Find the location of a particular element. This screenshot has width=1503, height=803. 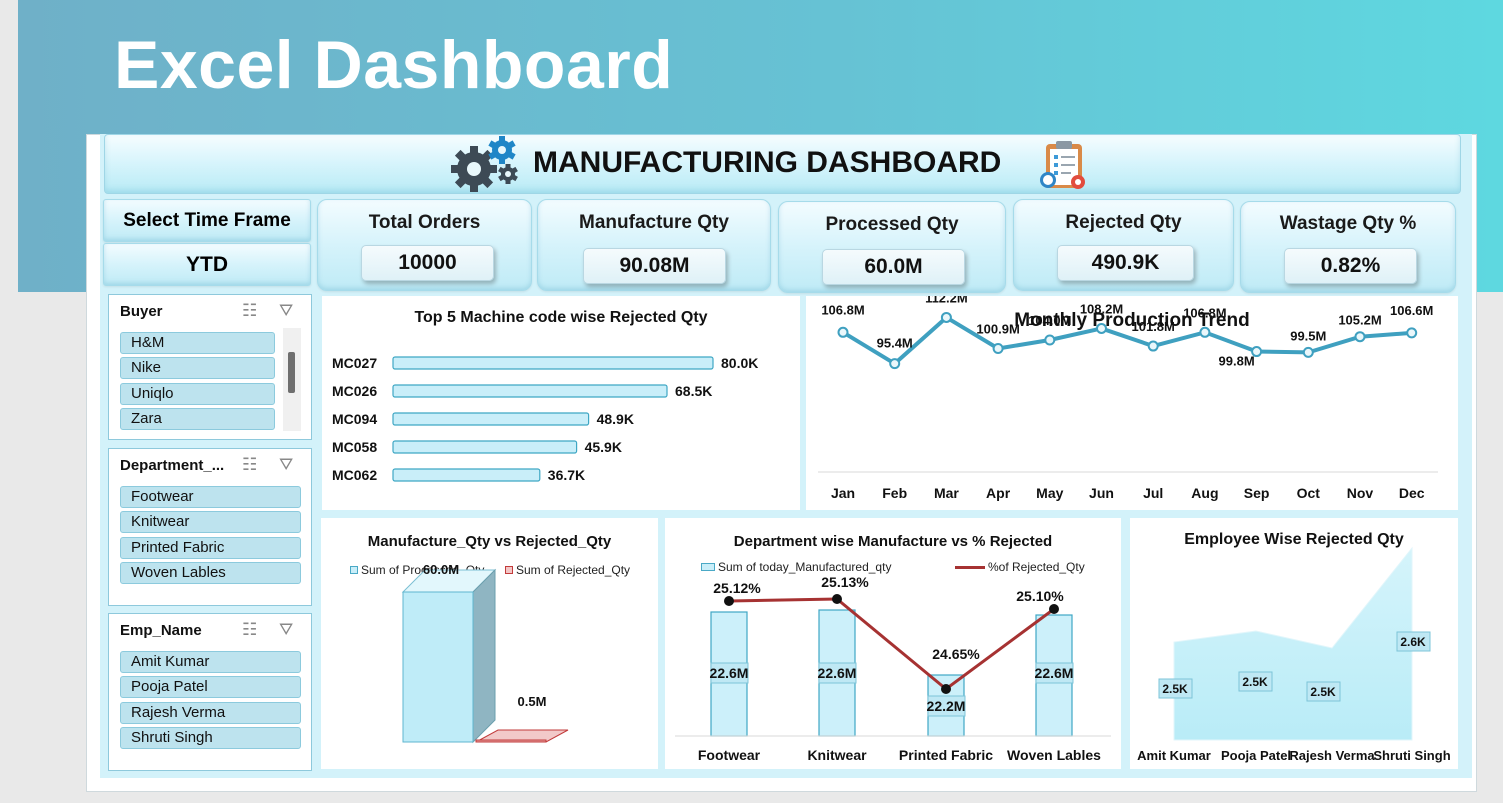

tick-label: Knitwear is located at coordinates (837, 755).